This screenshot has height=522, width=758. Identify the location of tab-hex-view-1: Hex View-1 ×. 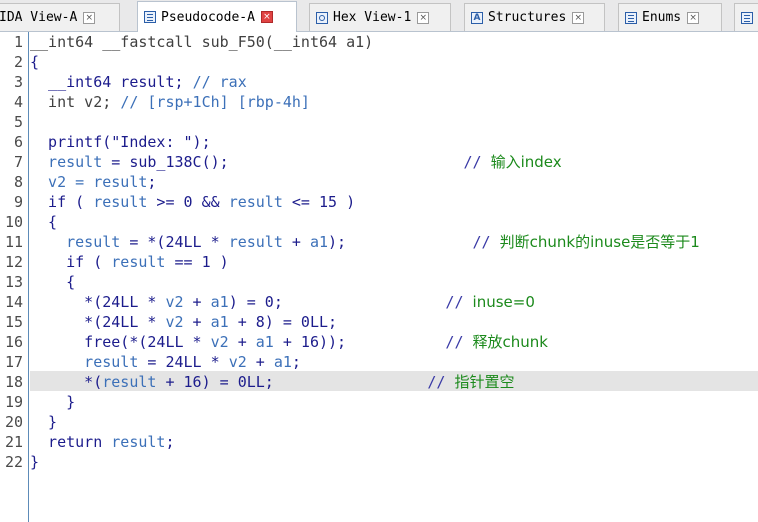
(380, 17).